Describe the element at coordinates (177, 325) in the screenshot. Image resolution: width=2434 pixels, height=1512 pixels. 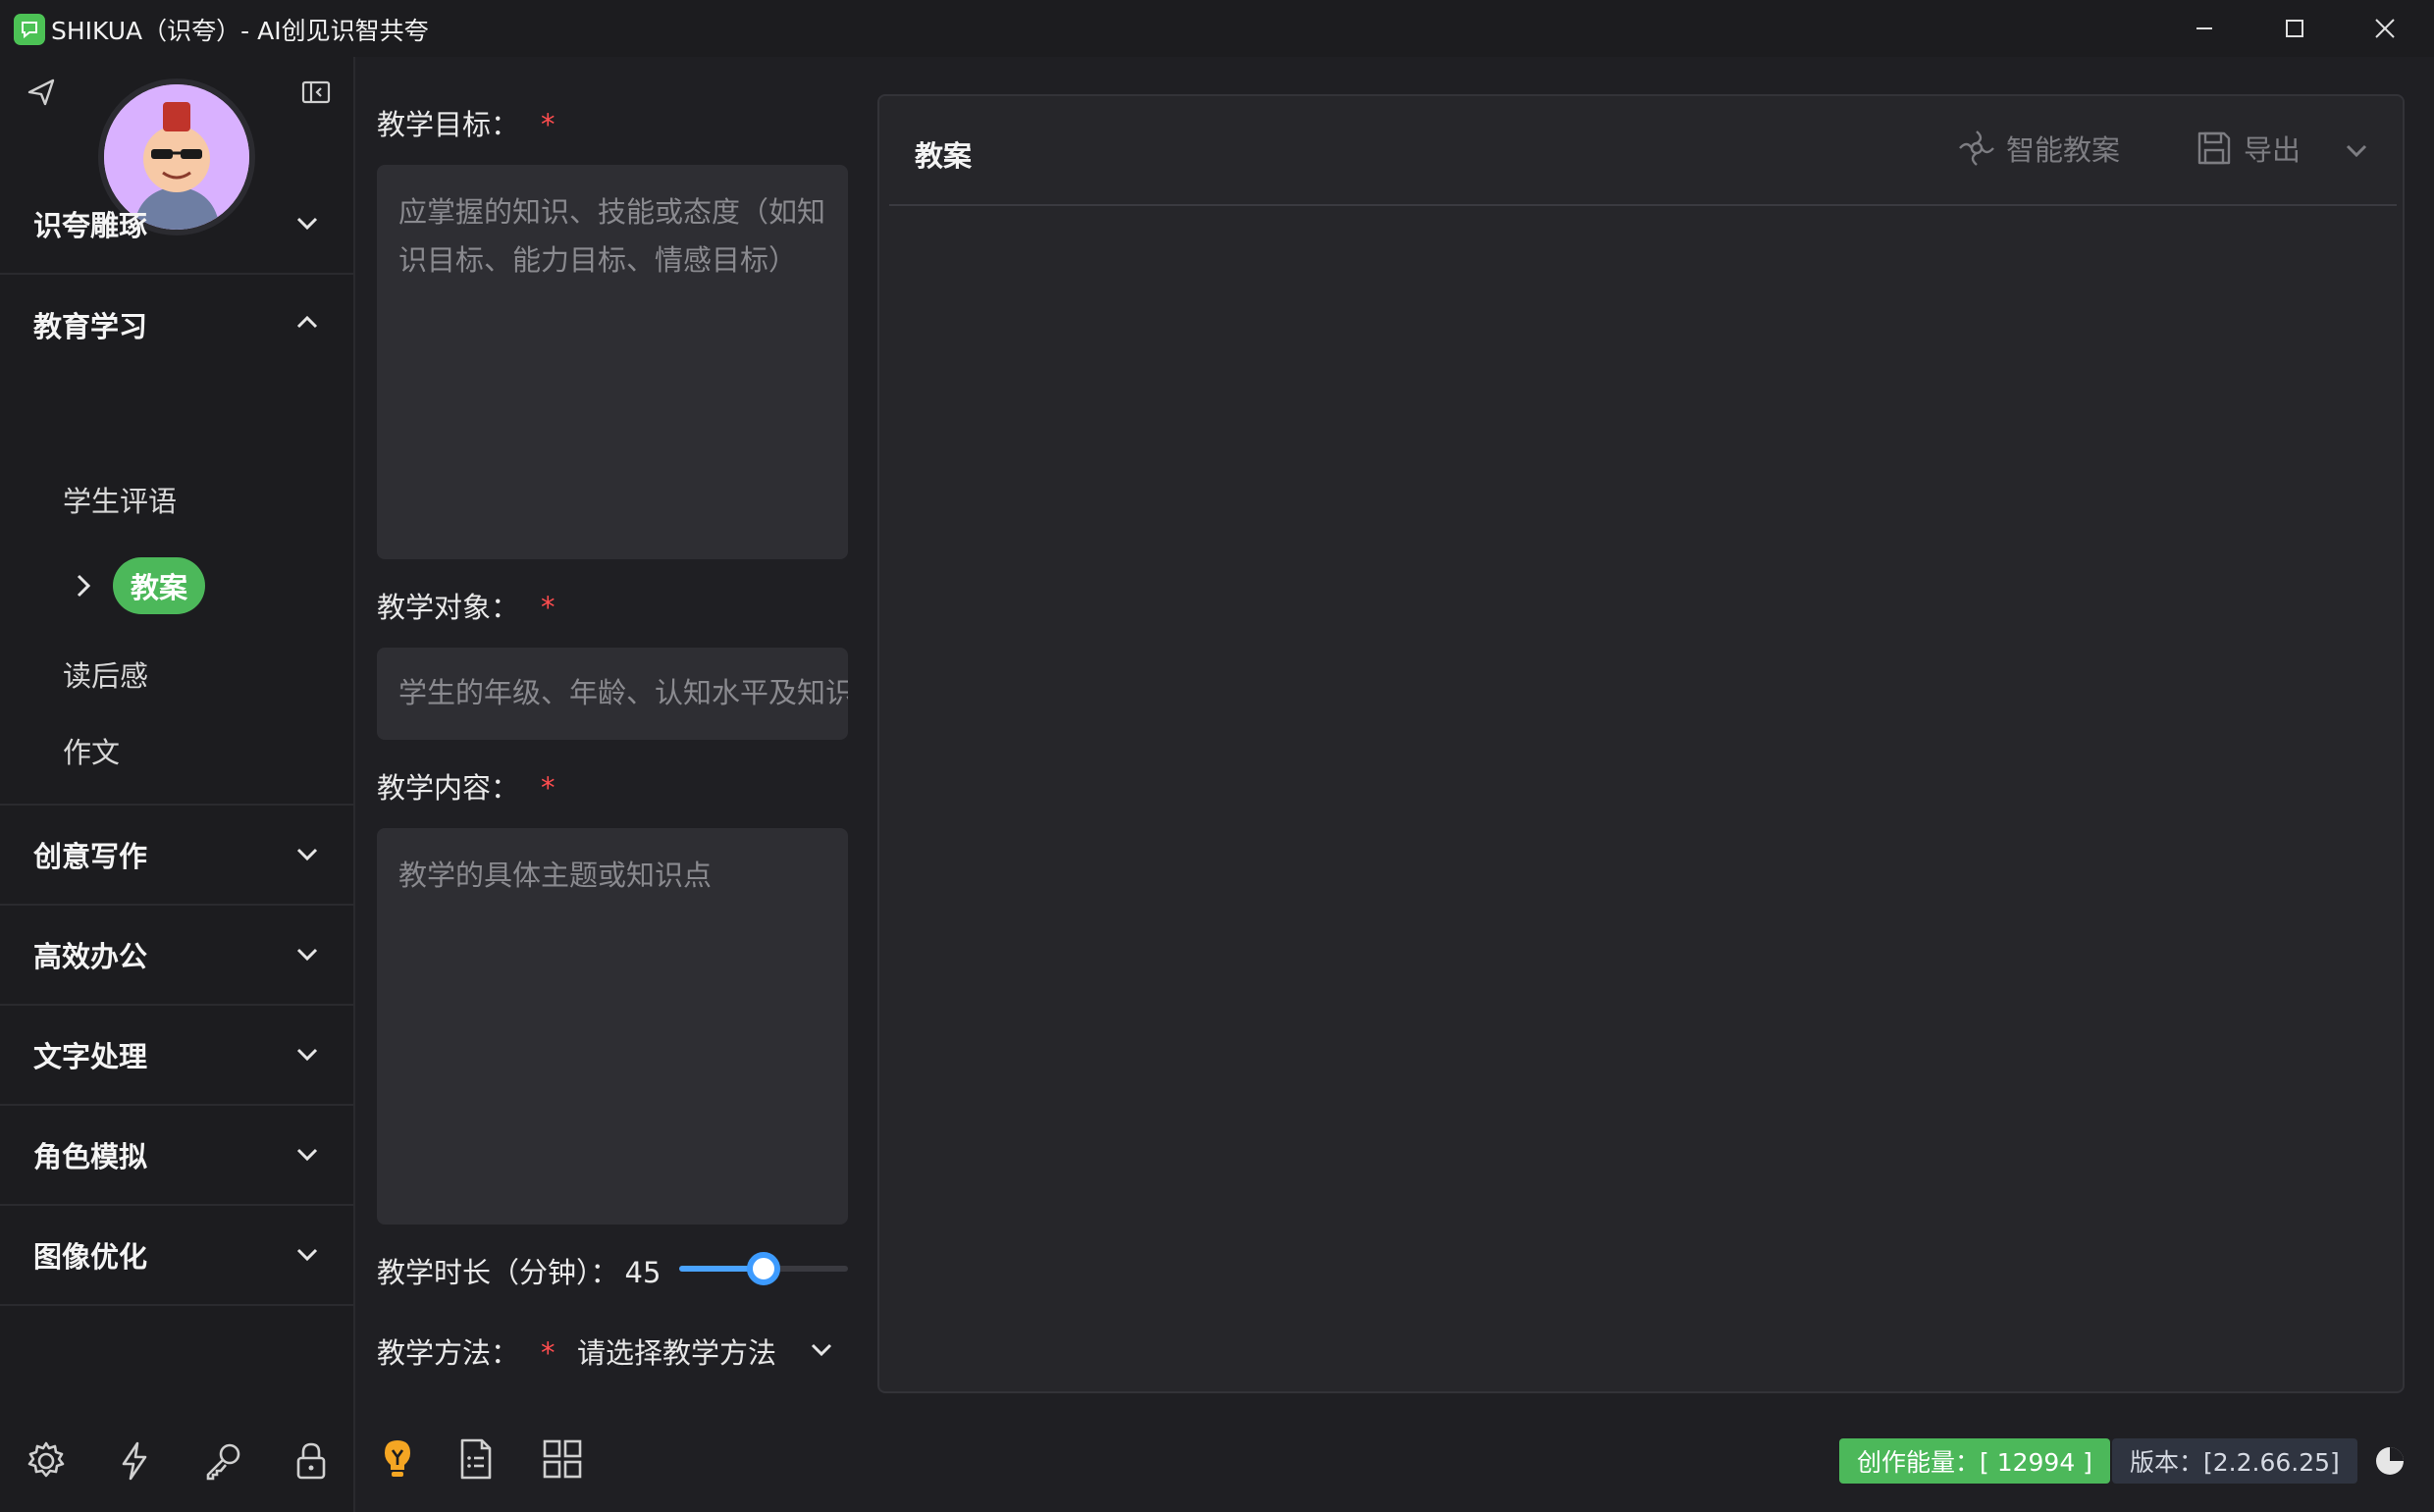
I see `nav-group-education: 教育学习` at that location.